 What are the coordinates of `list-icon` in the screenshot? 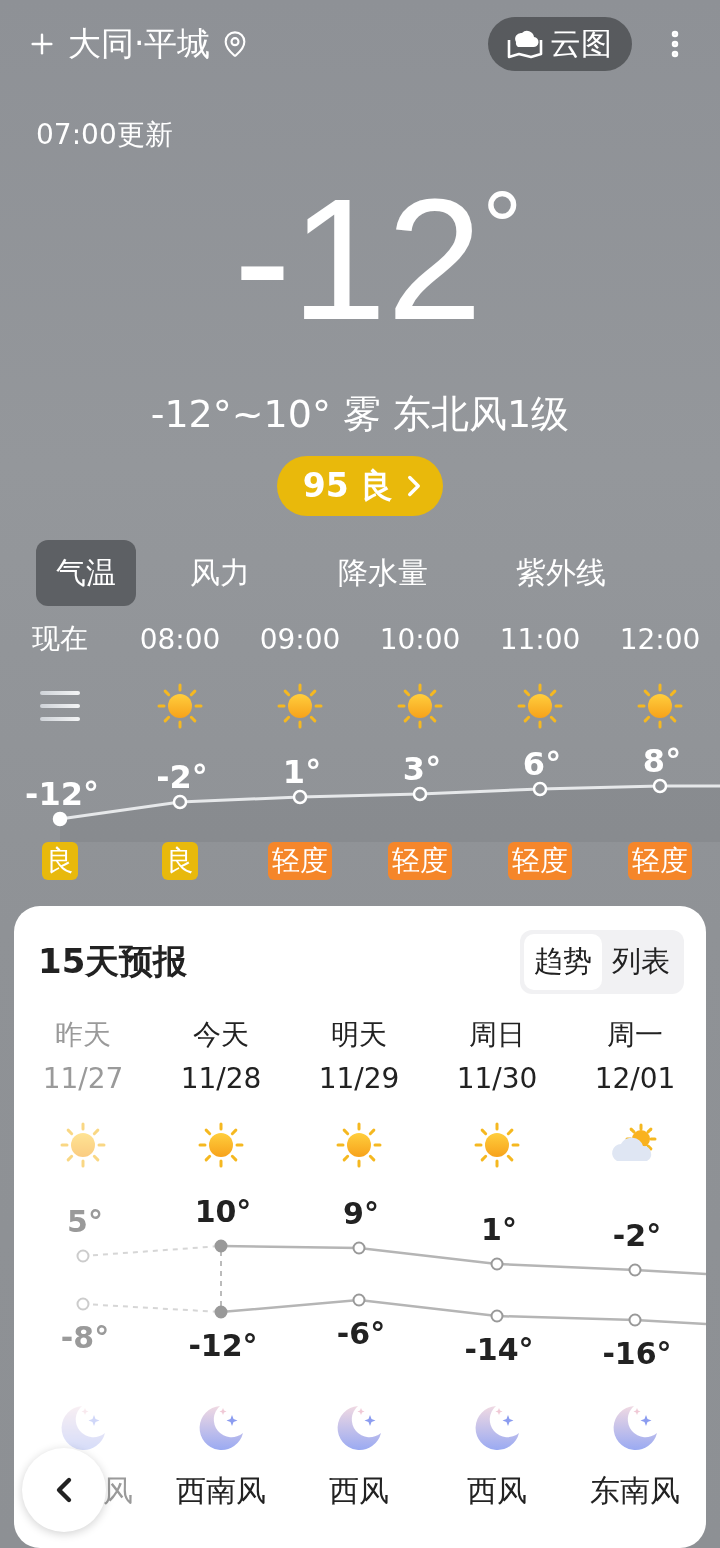 It's located at (60, 706).